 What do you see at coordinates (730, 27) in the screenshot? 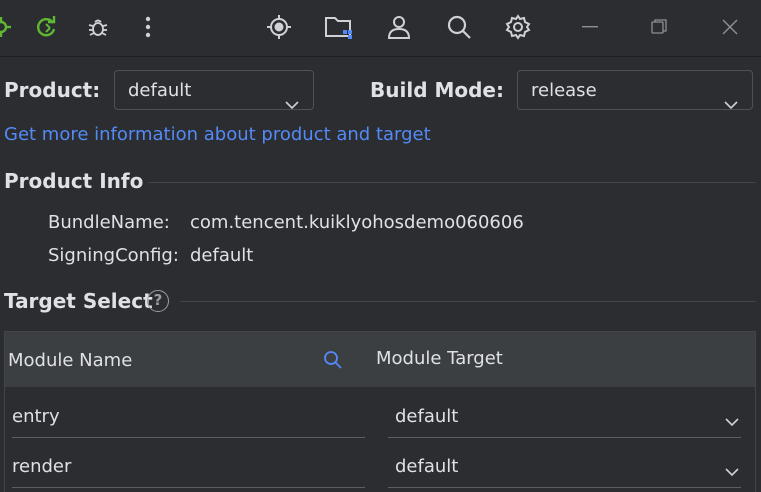
I see `close-icon` at bounding box center [730, 27].